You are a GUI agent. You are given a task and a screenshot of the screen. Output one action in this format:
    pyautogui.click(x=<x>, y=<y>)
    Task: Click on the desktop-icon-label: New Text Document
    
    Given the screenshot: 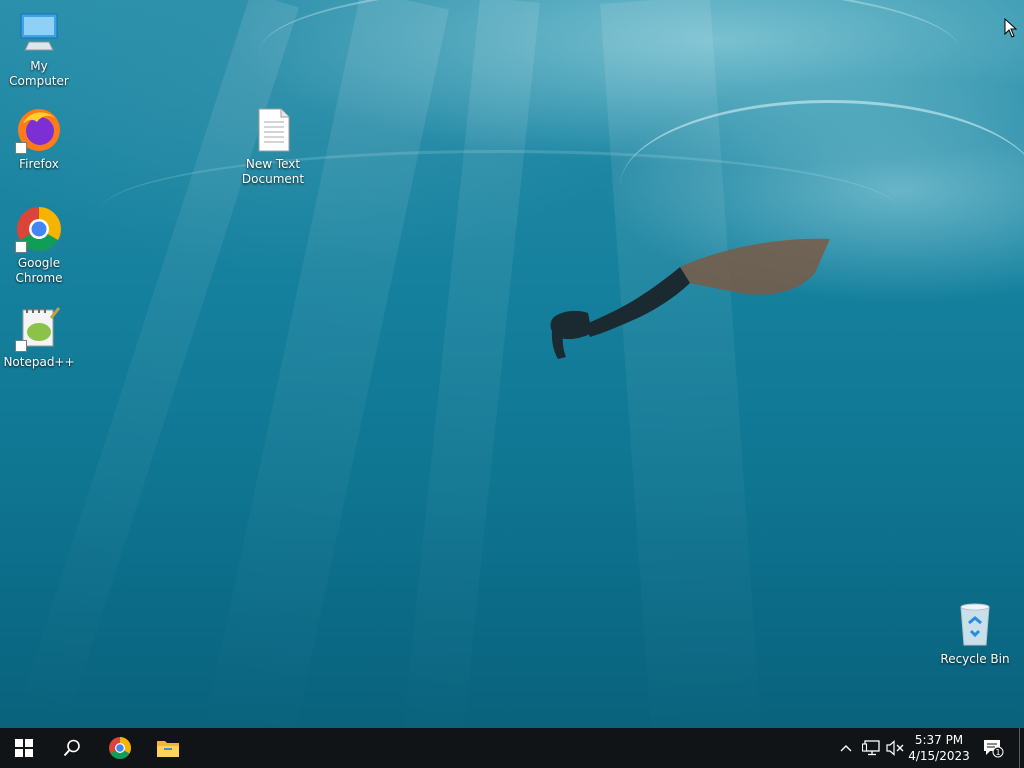 What is the action you would take?
    pyautogui.click(x=273, y=171)
    